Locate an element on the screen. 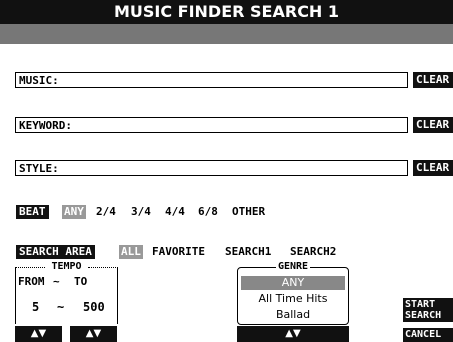  genre-item-any: ANY is located at coordinates (293, 283).